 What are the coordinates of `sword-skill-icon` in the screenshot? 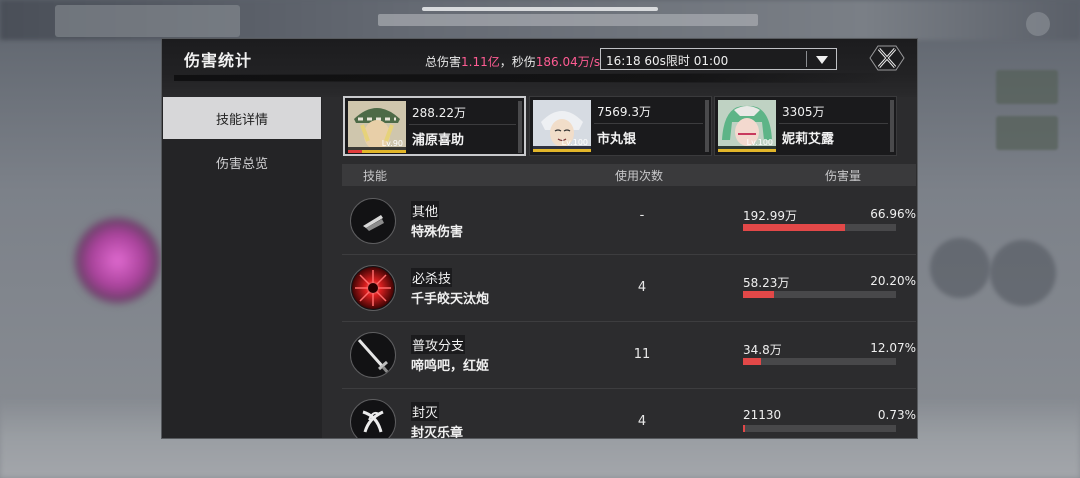 It's located at (373, 355).